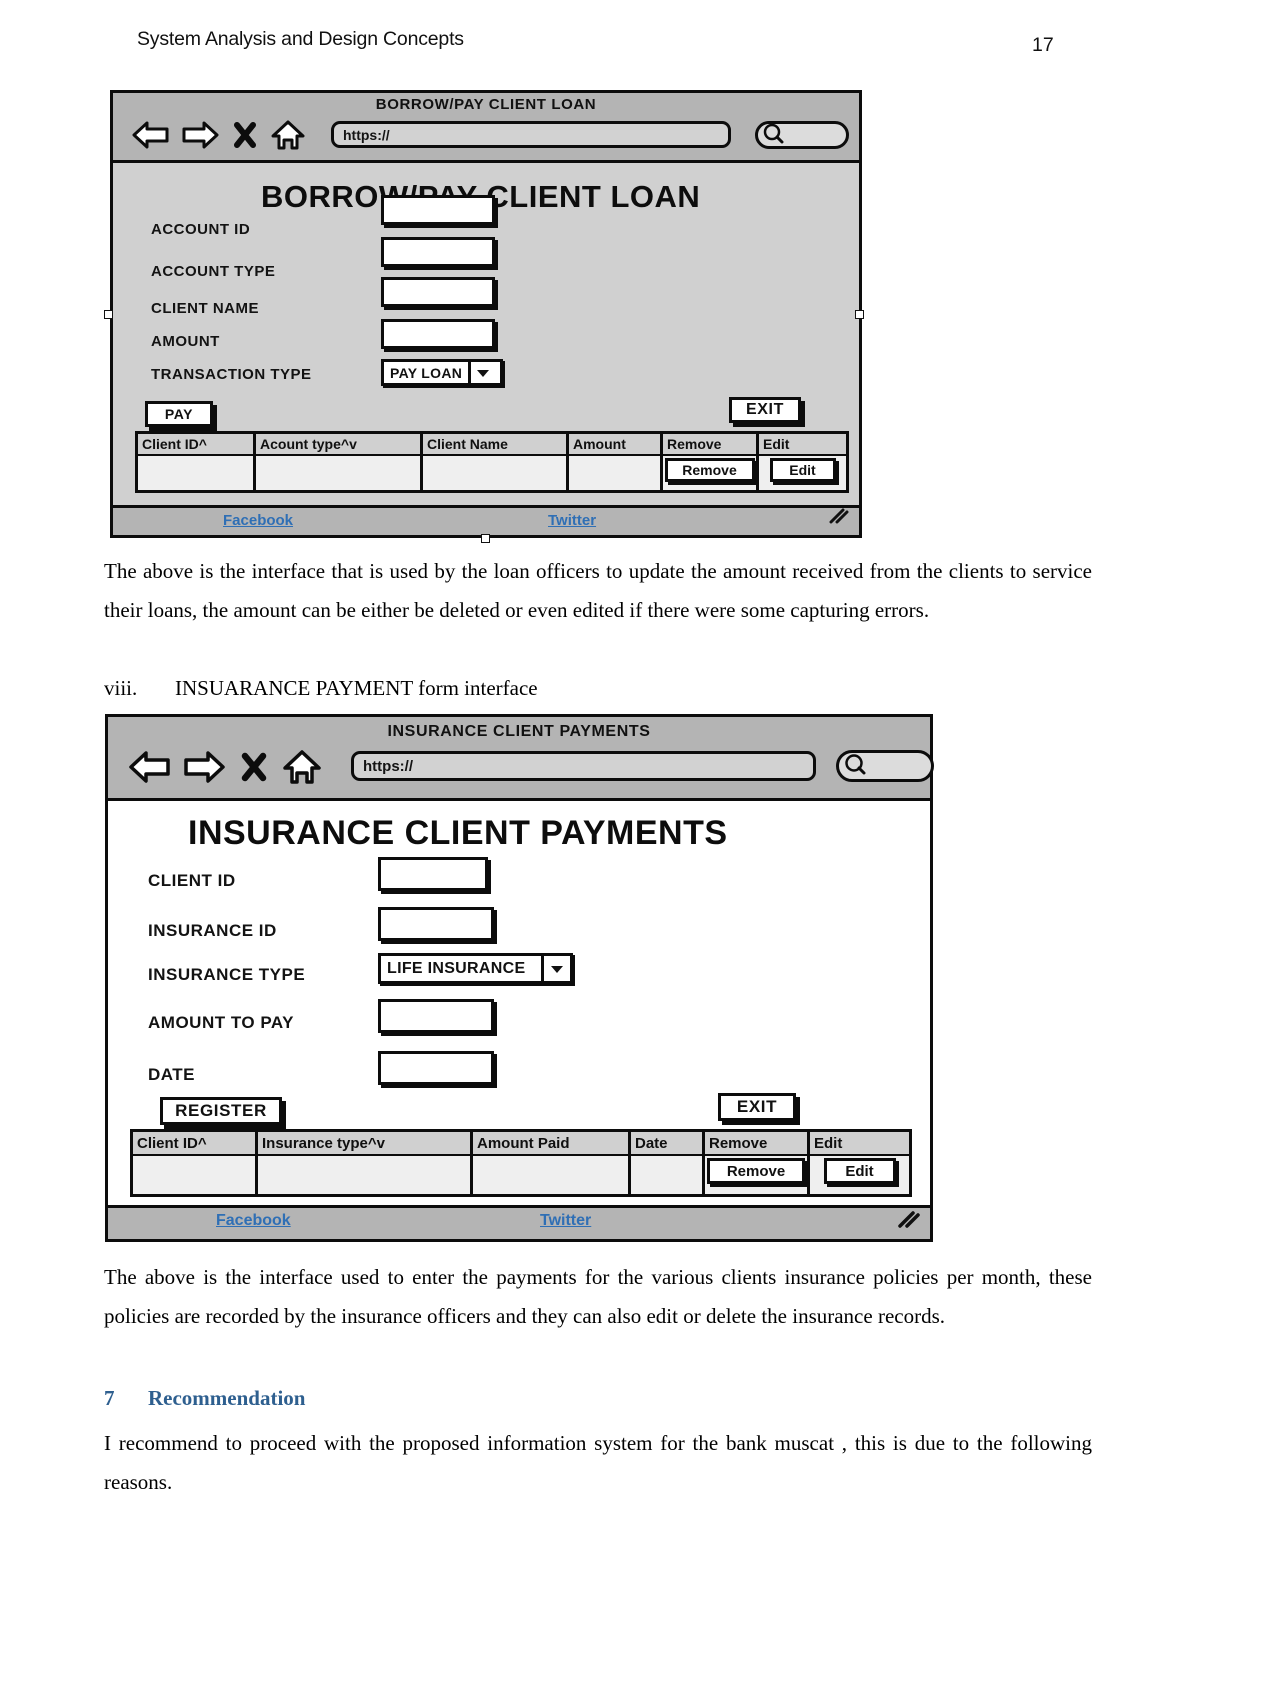  Describe the element at coordinates (859, 314) in the screenshot. I see `selection-handle-right` at that location.